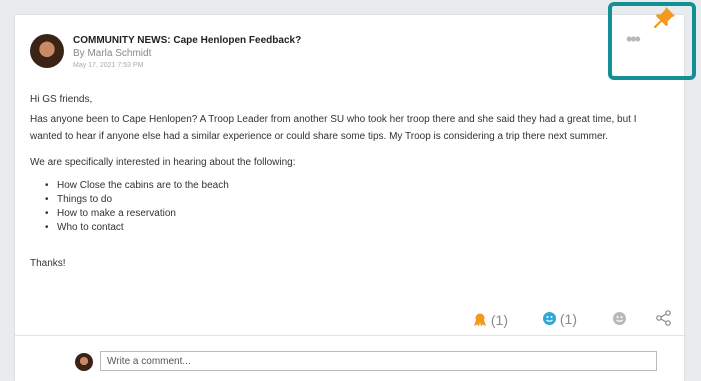 The image size is (701, 381). I want to click on add-reaction-button, so click(619, 319).